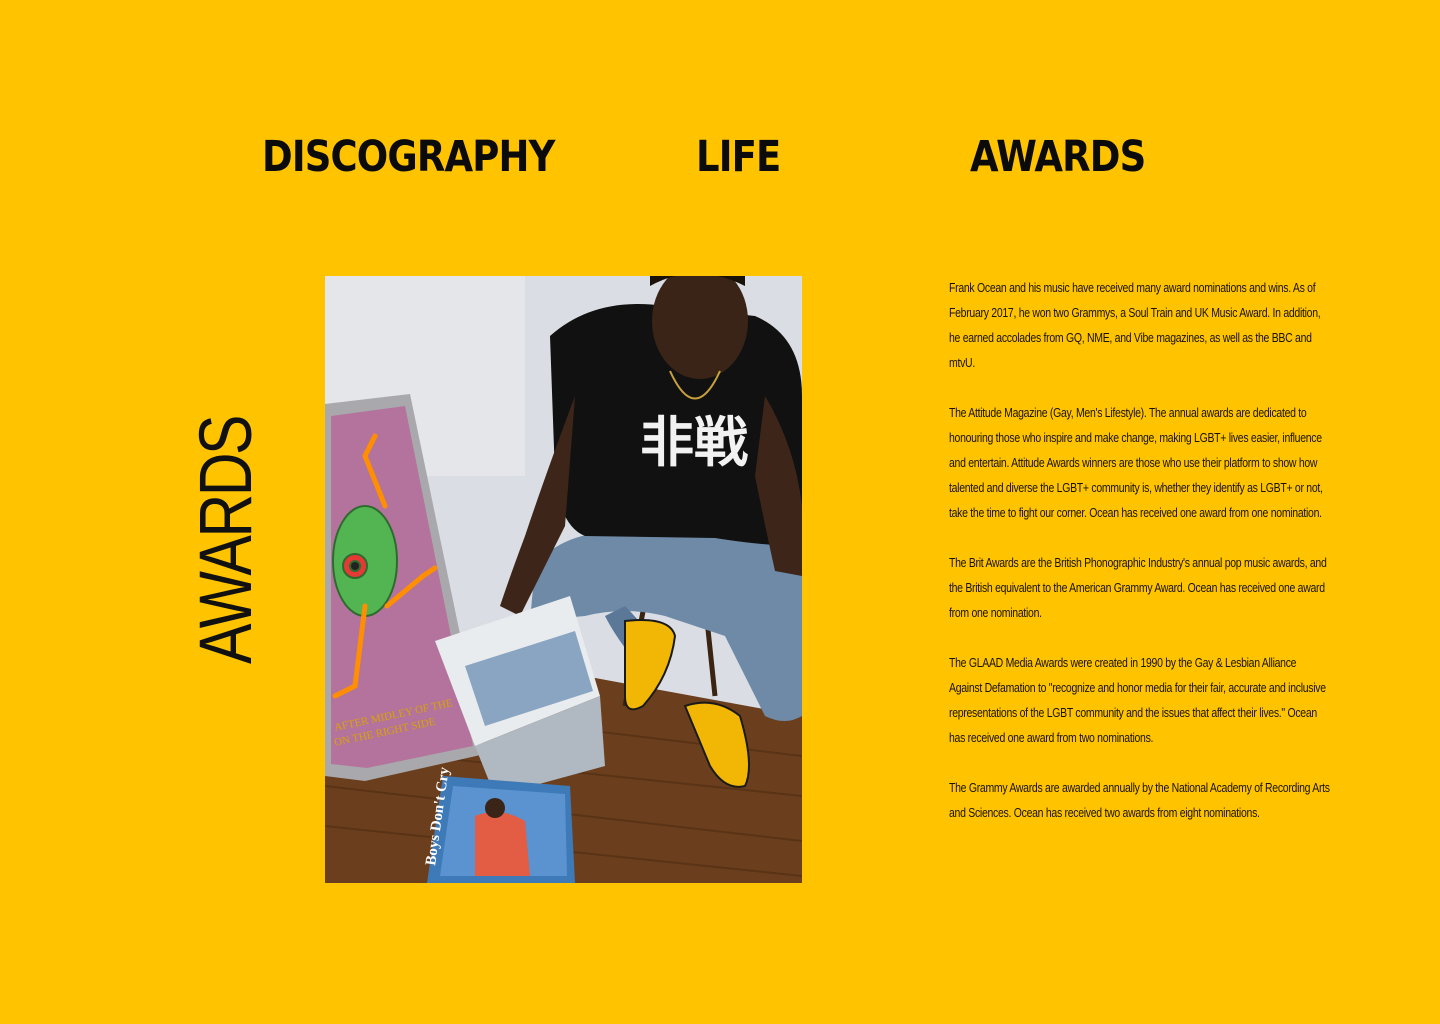 Image resolution: width=1440 pixels, height=1024 pixels. Describe the element at coordinates (408, 157) in the screenshot. I see `nav-discography: DISCOGRAPHY` at that location.